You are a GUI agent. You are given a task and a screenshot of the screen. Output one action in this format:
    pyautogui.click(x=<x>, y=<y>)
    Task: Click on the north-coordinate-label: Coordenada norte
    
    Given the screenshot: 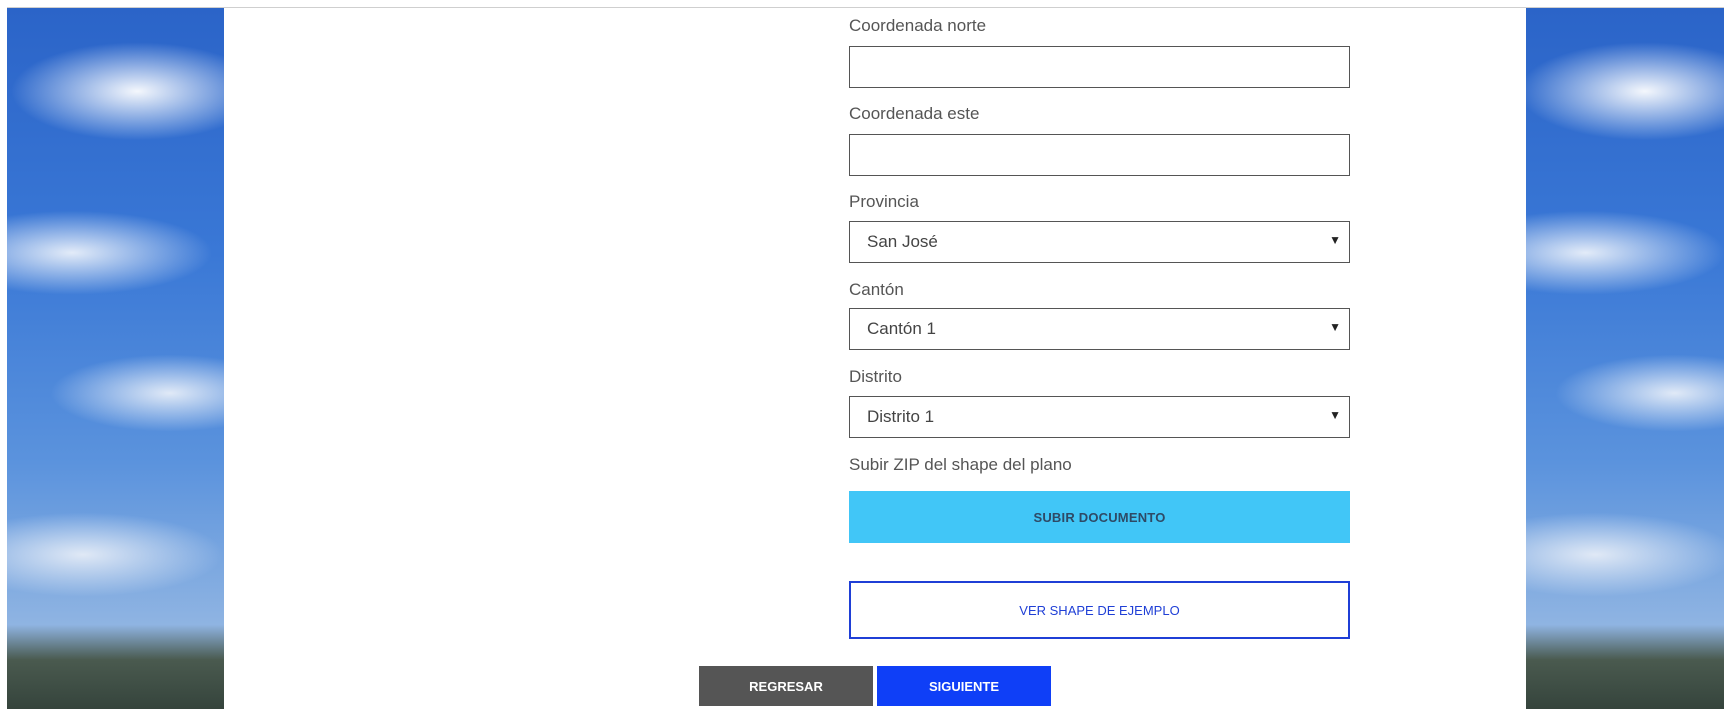 What is the action you would take?
    pyautogui.click(x=918, y=25)
    